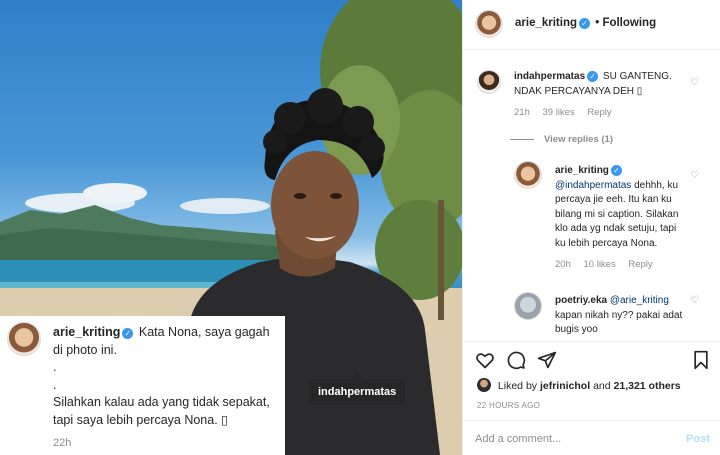 This screenshot has width=720, height=455. Describe the element at coordinates (55, 367) in the screenshot. I see `caption-line-3: .` at that location.